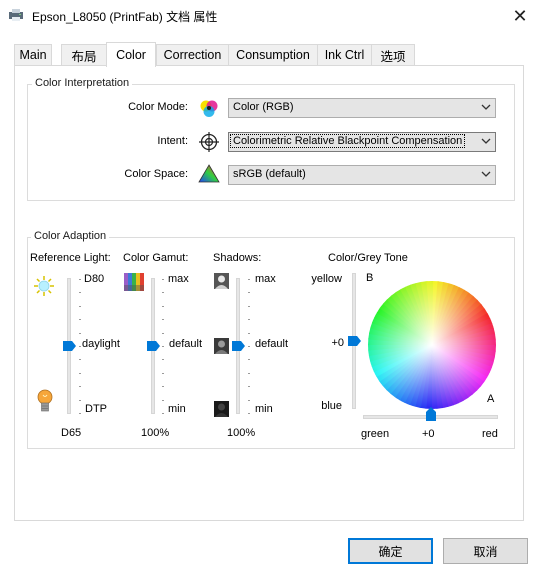 The image size is (537, 577). Describe the element at coordinates (237, 258) in the screenshot. I see `shadows-label: Shadows:` at that location.